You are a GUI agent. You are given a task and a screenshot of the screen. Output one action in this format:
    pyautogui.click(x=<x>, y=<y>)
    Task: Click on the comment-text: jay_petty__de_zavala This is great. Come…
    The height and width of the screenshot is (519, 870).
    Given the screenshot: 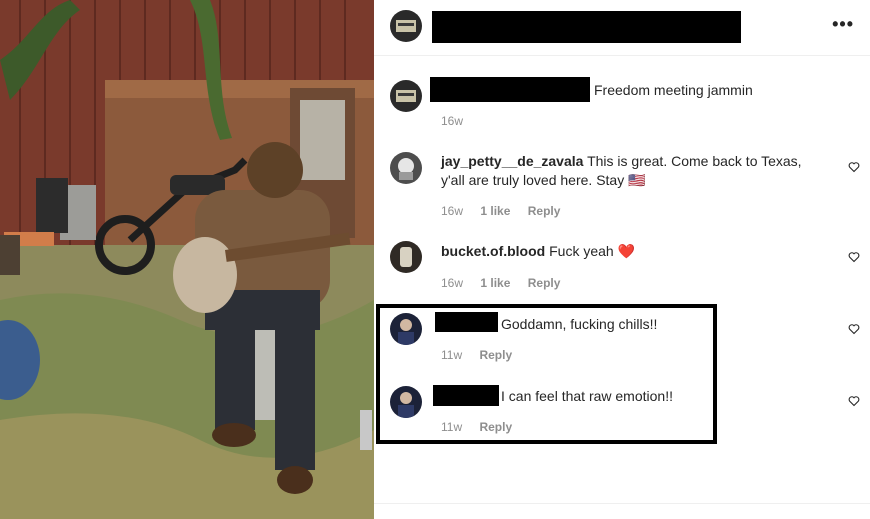 What is the action you would take?
    pyautogui.click(x=621, y=161)
    